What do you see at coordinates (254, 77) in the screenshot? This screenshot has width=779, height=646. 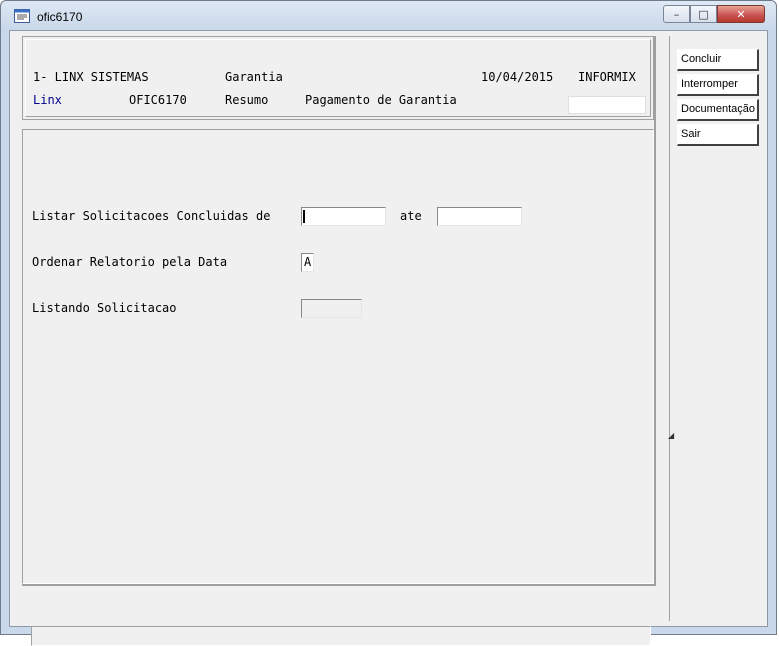 I see `module-name: Garantia` at bounding box center [254, 77].